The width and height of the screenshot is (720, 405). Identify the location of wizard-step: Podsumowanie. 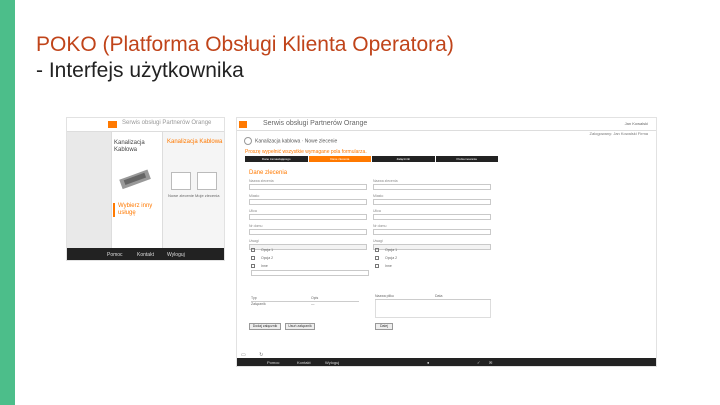
(466, 159).